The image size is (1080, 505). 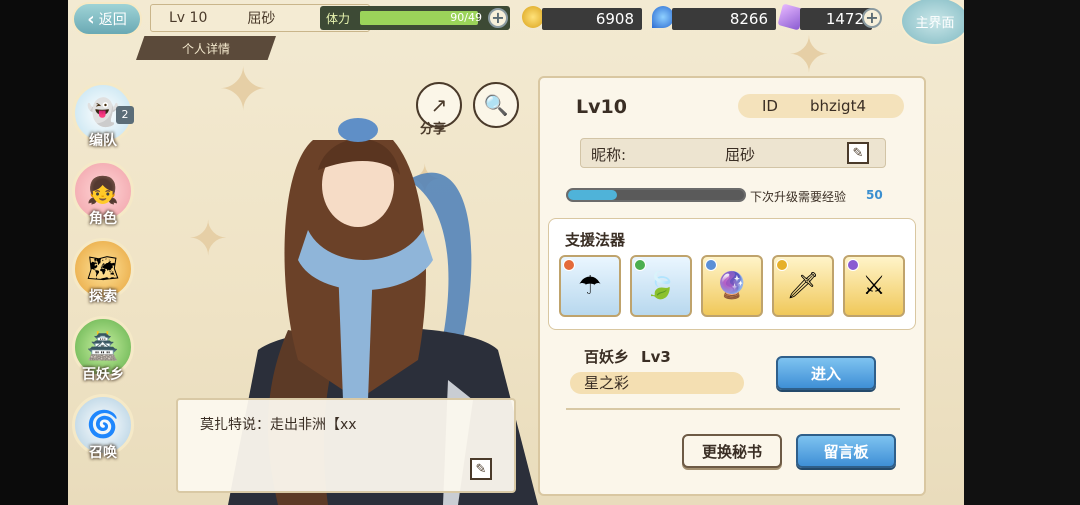 I want to click on artifact-slot-1: ☂, so click(x=590, y=286).